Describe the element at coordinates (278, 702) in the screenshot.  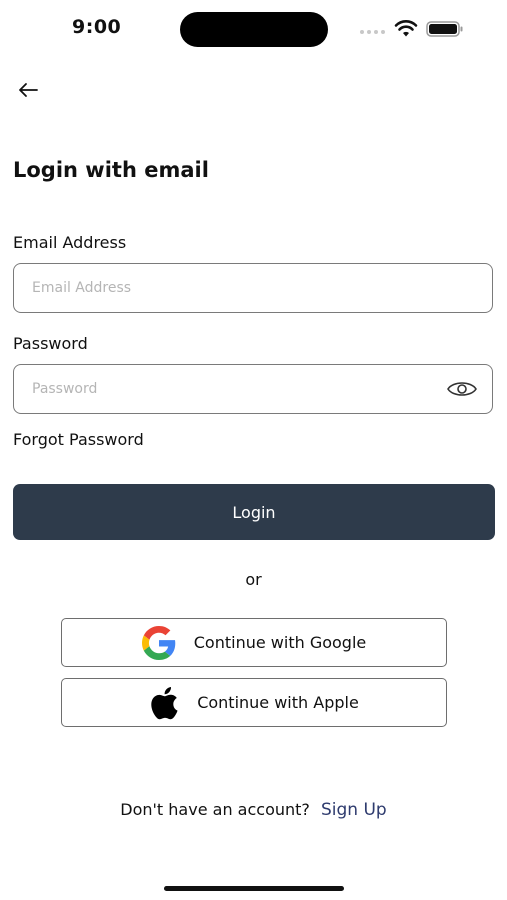
I see `apple-button-label: Continue with Apple` at that location.